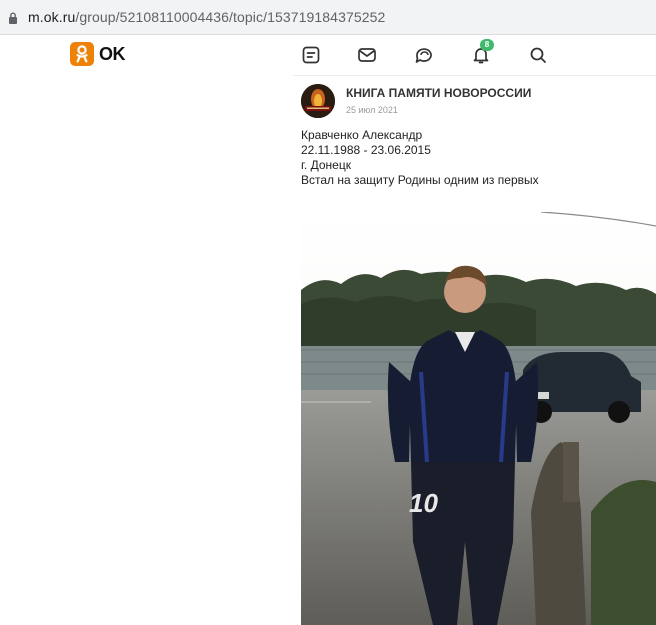 Image resolution: width=656 pixels, height=625 pixels. What do you see at coordinates (318, 101) in the screenshot?
I see `group-avatar` at bounding box center [318, 101].